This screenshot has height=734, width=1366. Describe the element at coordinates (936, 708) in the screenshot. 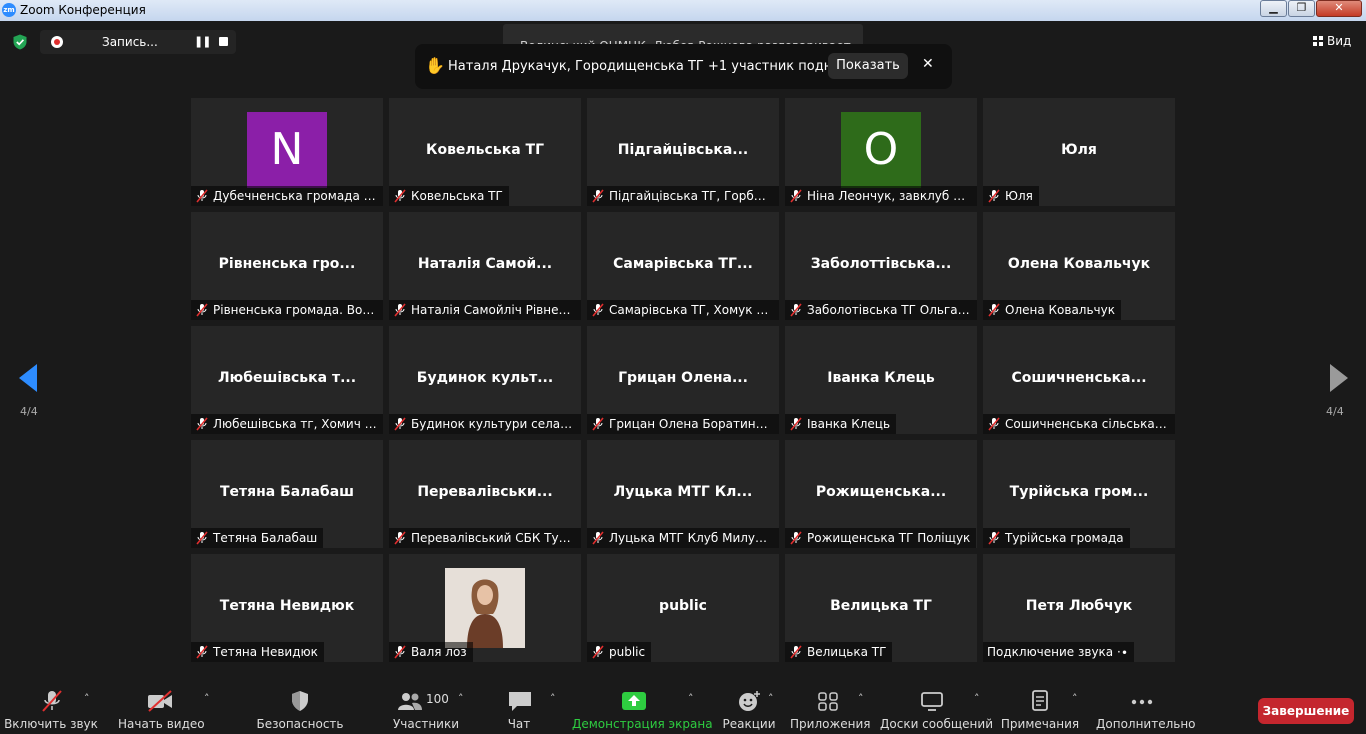

I see `whiteboards-button: ˄ Доски сообщений` at that location.